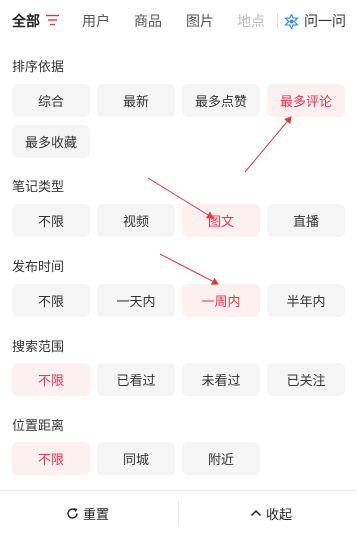  I want to click on section-title-note-type: 笔记类型, so click(38, 187).